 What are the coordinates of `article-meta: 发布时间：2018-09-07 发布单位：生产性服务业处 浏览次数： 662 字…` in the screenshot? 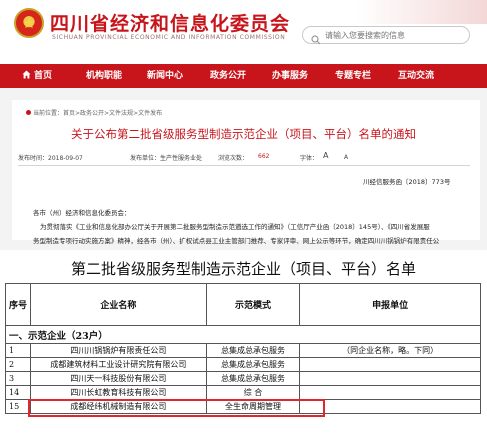 It's located at (244, 158).